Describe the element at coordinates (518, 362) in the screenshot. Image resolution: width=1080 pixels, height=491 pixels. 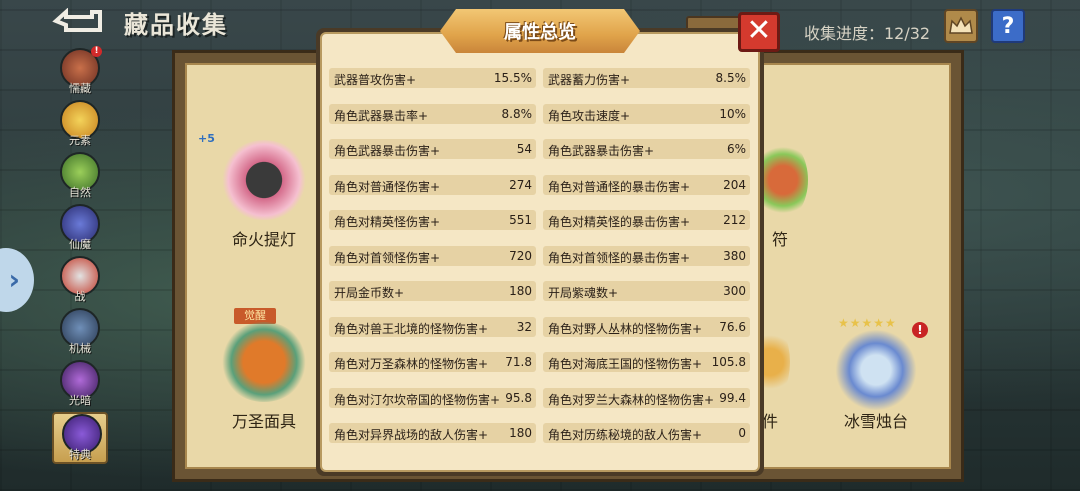
I see `stat-value: 71.8` at that location.